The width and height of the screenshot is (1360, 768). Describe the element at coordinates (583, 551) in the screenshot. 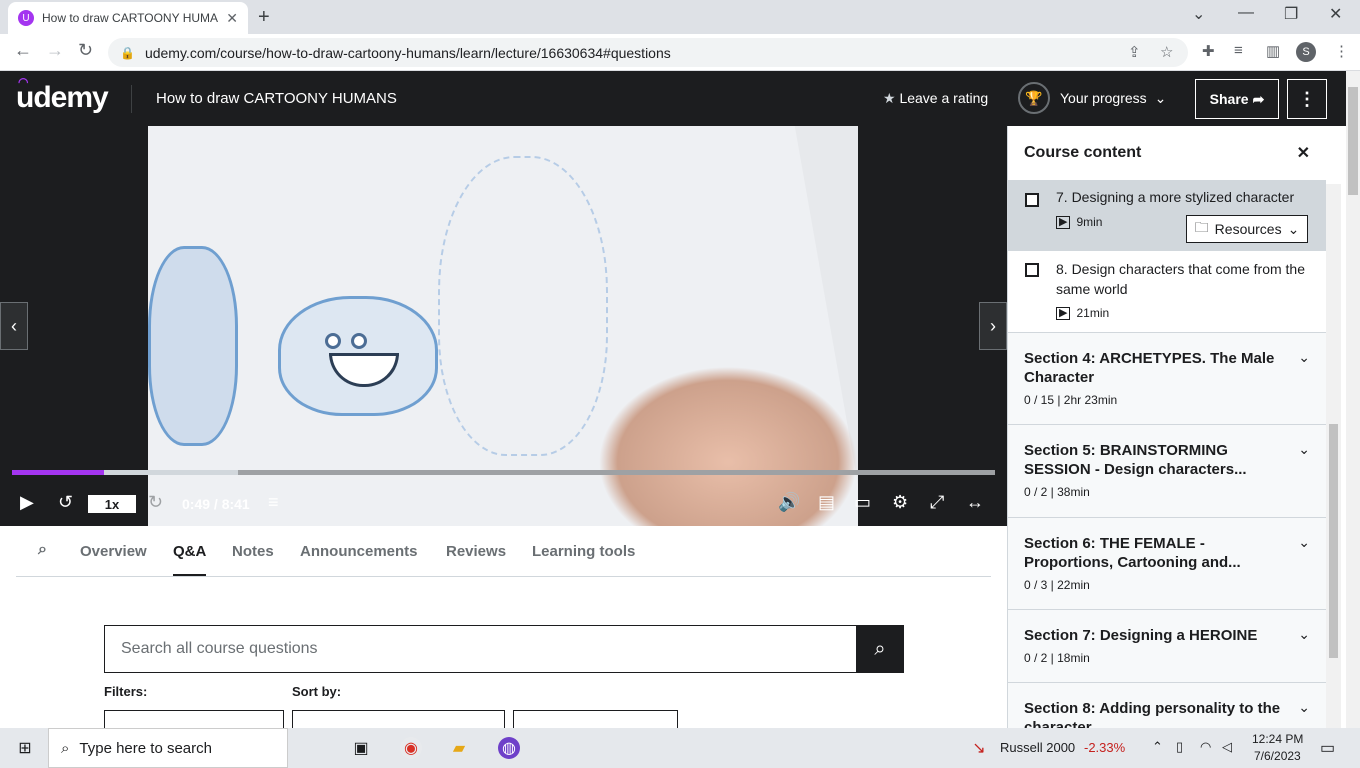

I see `tab-learning-tools: Learning tools` at that location.